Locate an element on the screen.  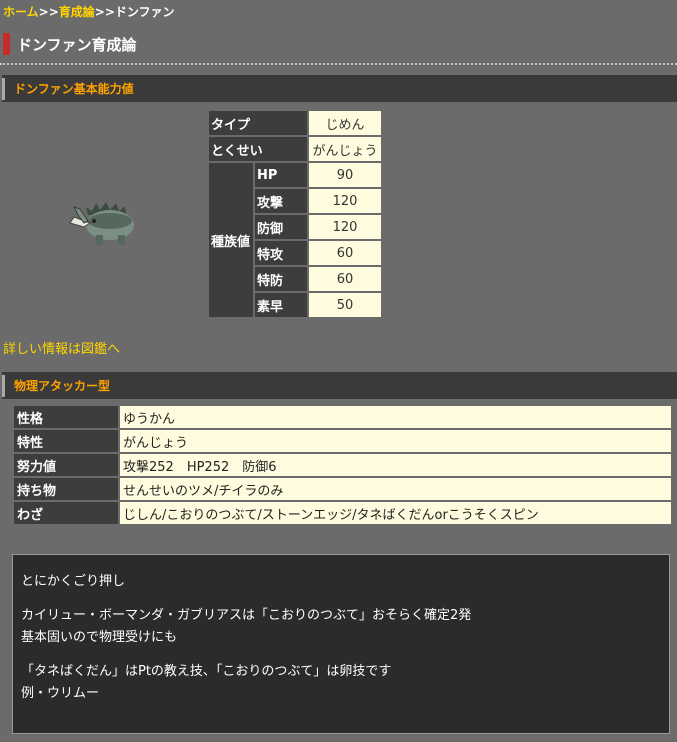
moves-label: わざ is located at coordinates (66, 513).